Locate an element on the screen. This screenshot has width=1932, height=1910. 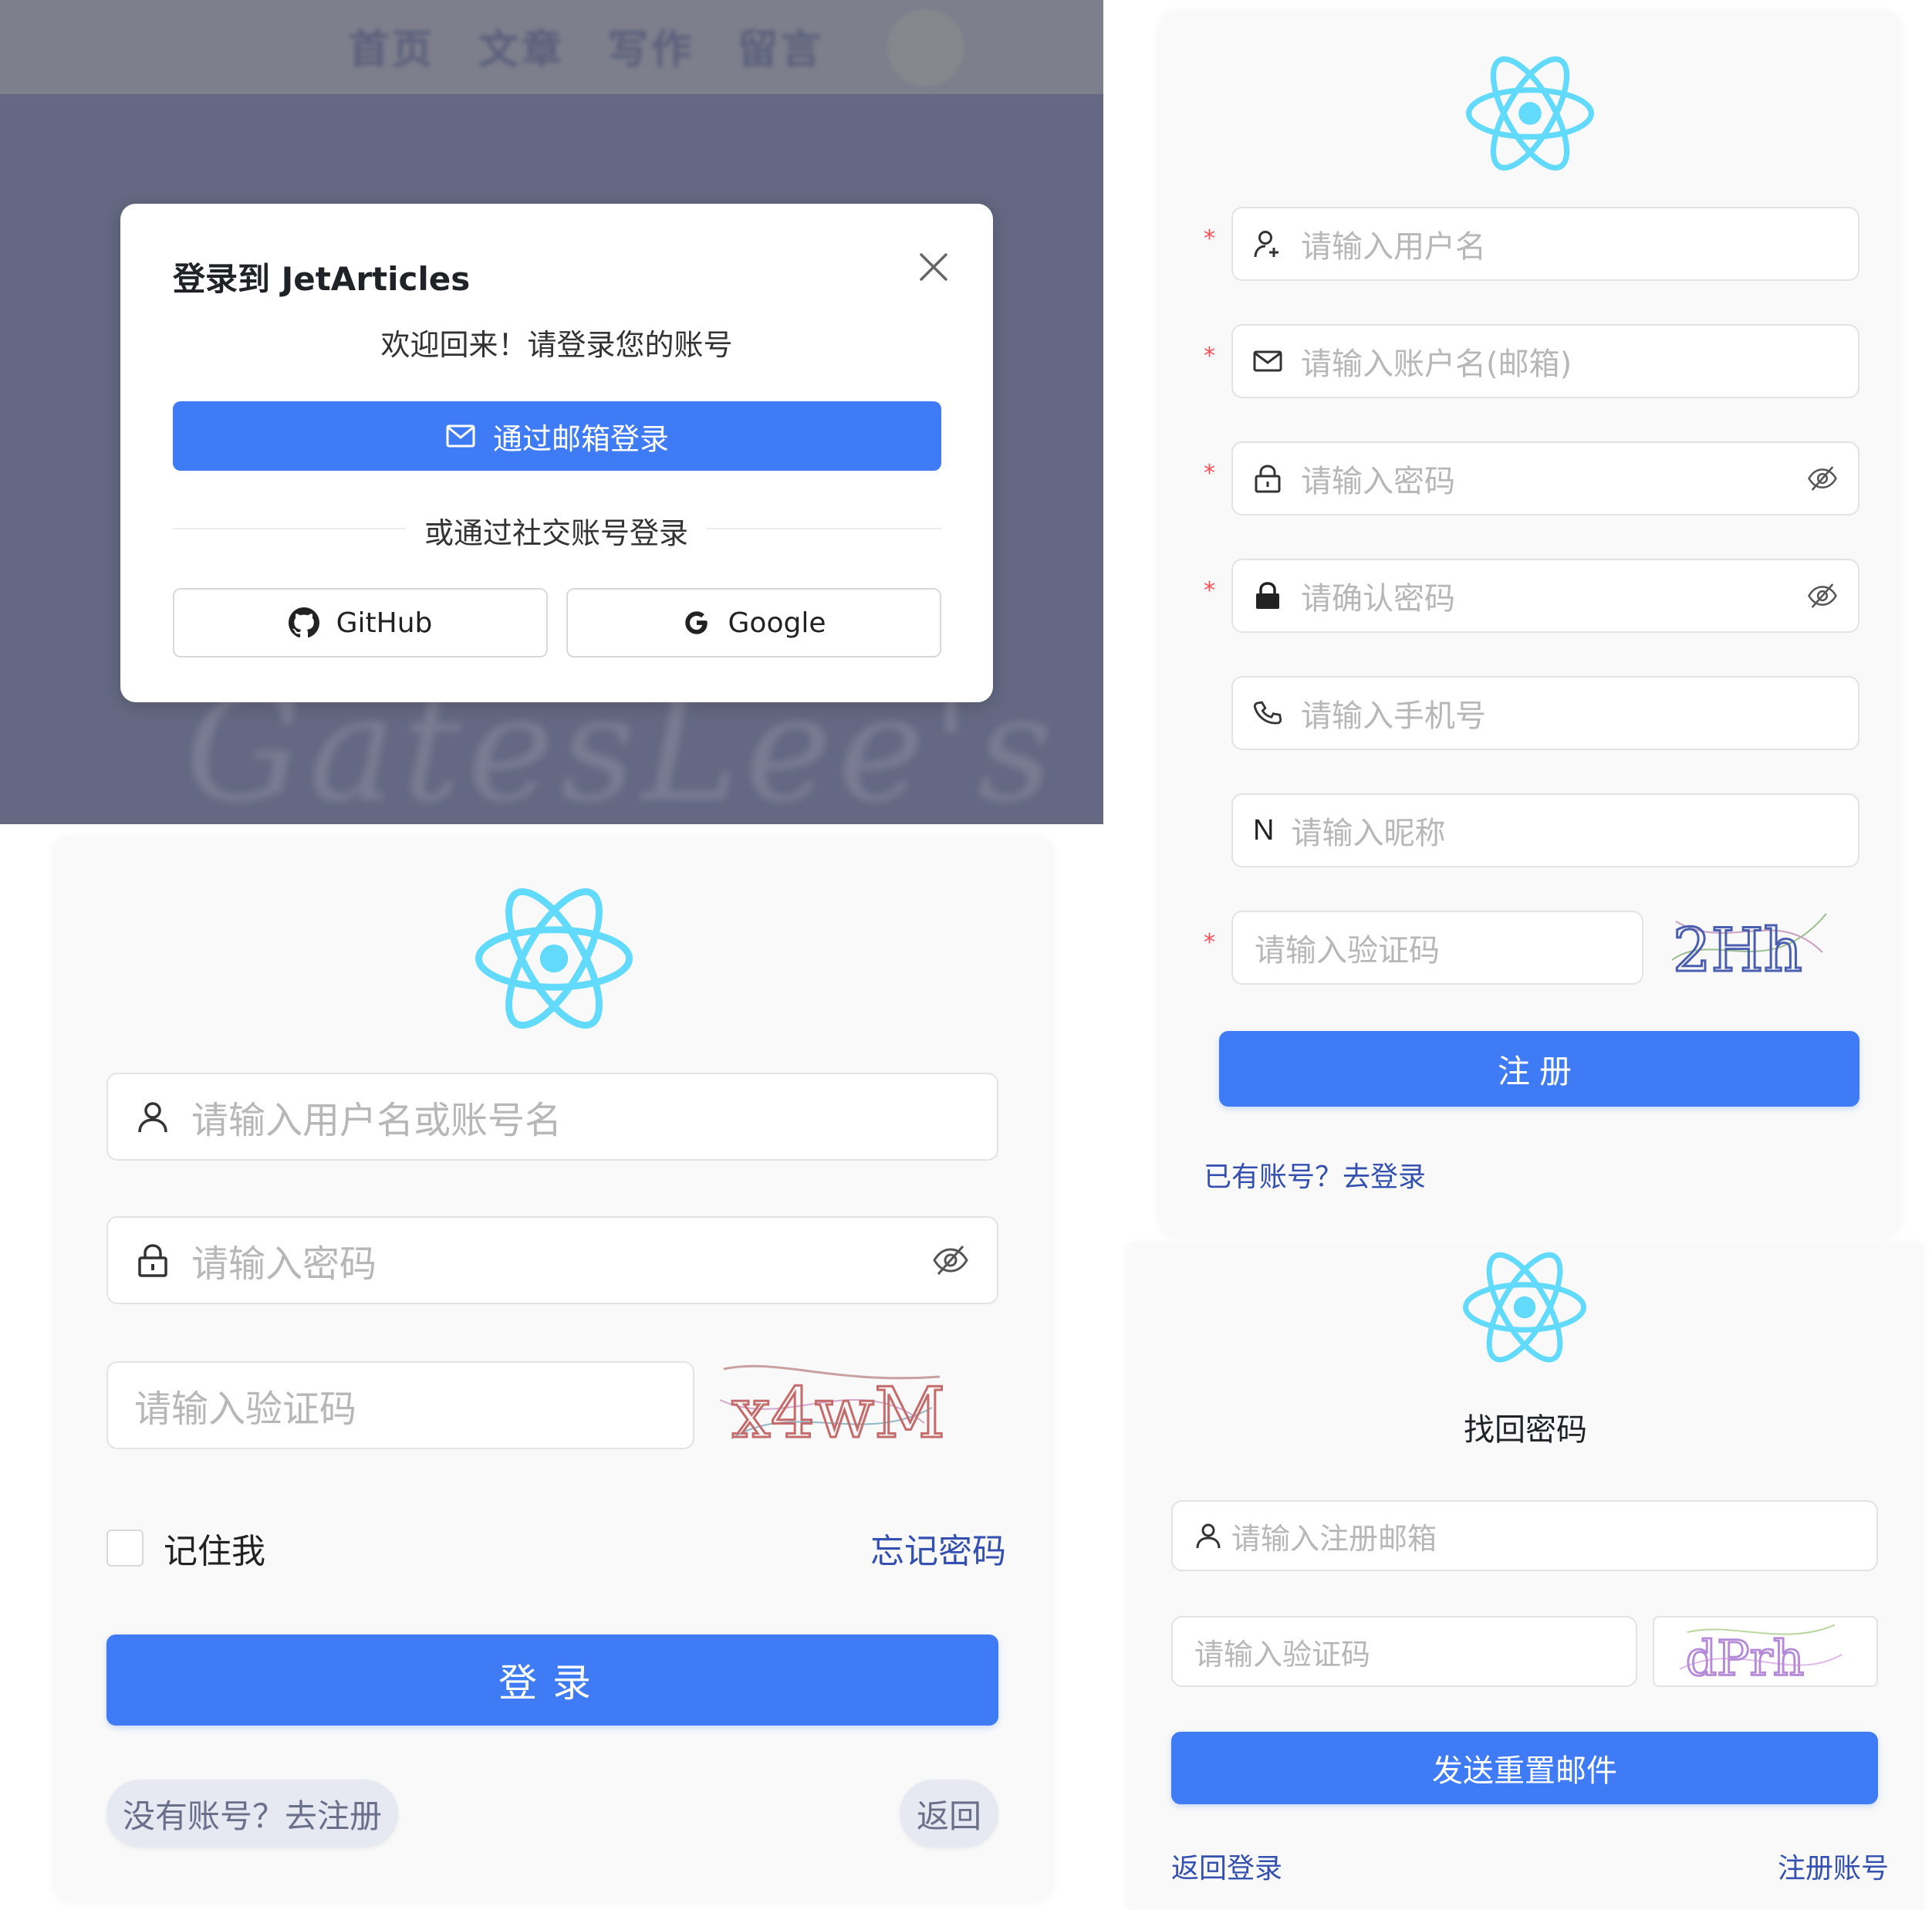
phone-row: 请输入手机号 is located at coordinates (1530, 713).